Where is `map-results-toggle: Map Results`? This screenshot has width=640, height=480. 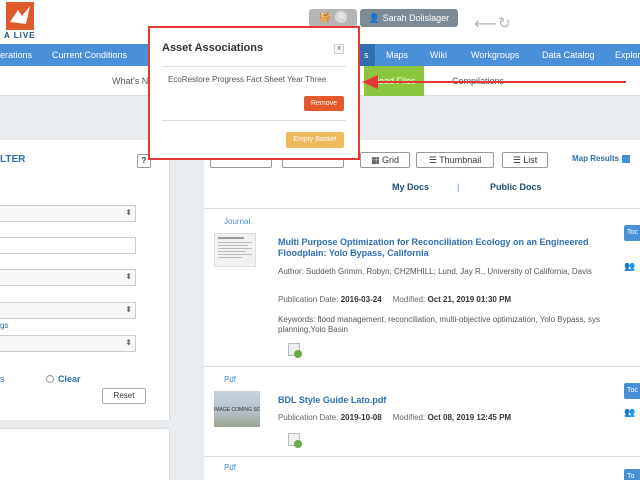 map-results-toggle: Map Results is located at coordinates (601, 158).